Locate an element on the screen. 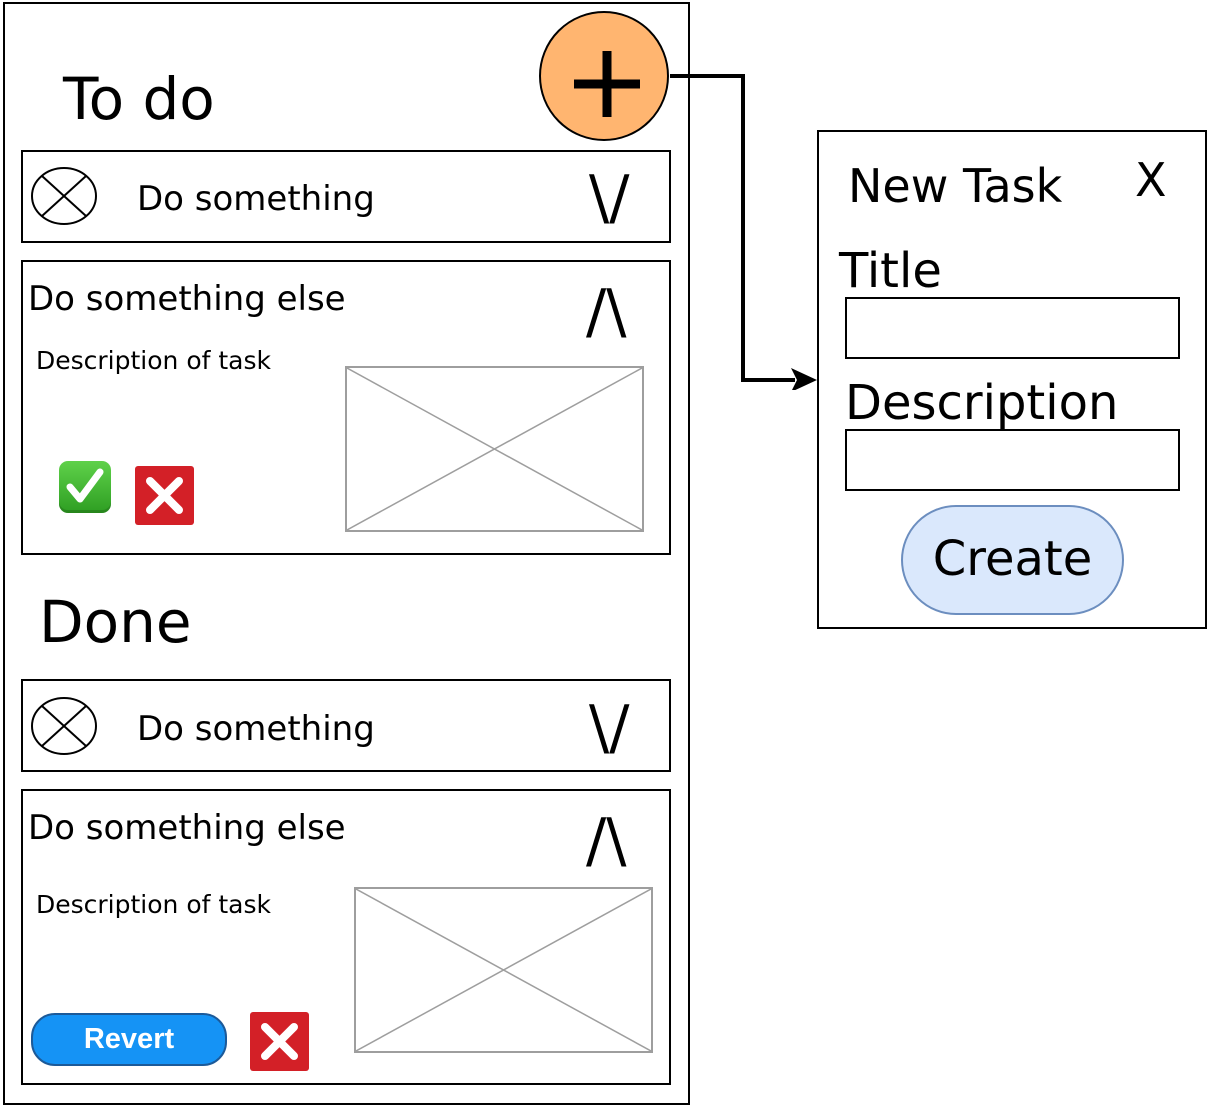  done-task-collapsed: Do something \/ is located at coordinates (346, 725).